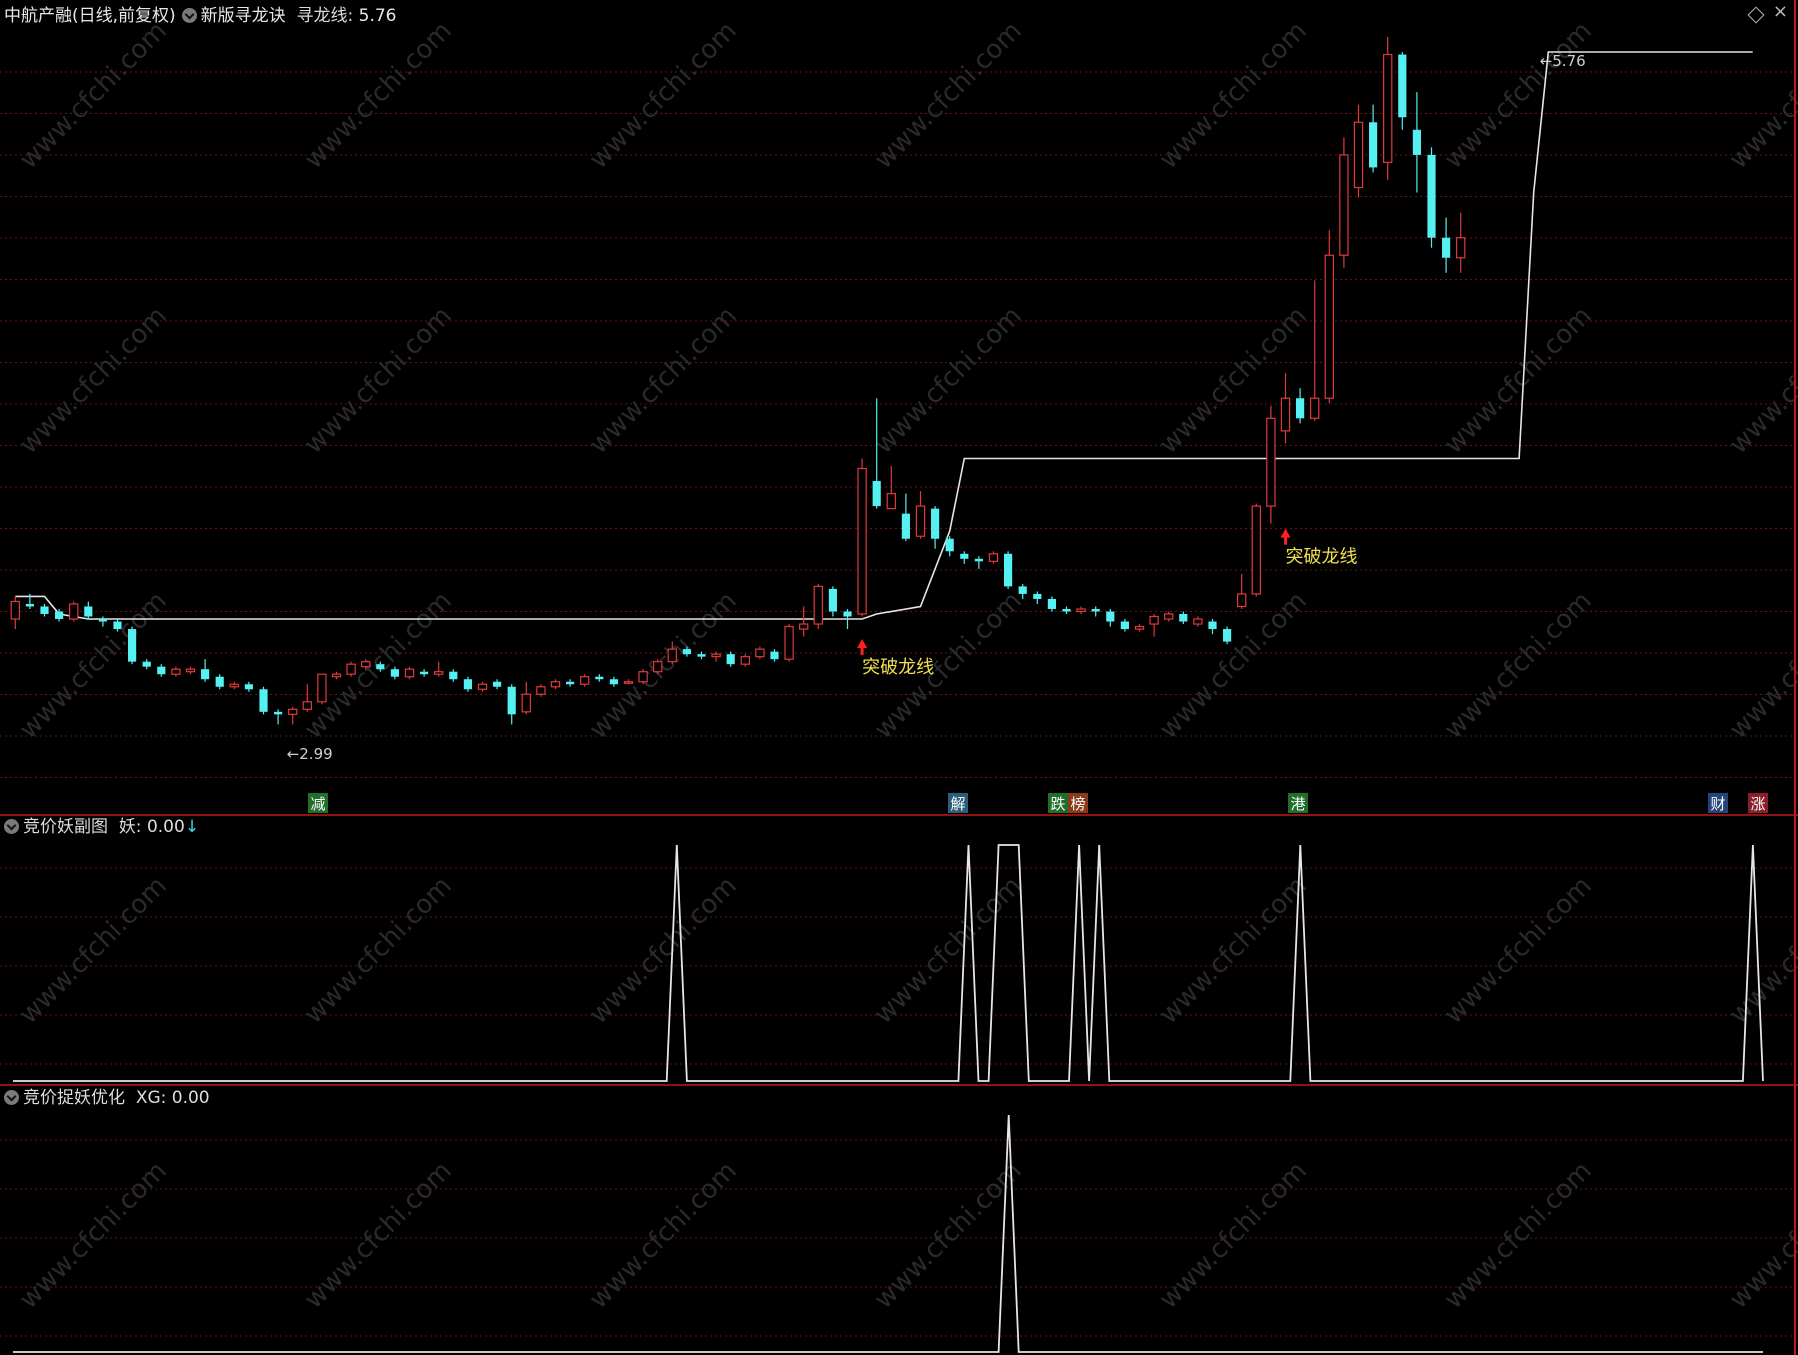  Describe the element at coordinates (1322, 557) in the screenshot. I see `breakout-label: 突破龙线` at that location.